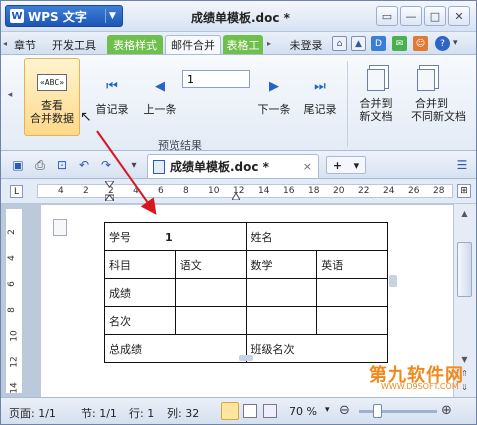 This screenshot has height=425, width=477. I want to click on minimize-button: —, so click(411, 16).